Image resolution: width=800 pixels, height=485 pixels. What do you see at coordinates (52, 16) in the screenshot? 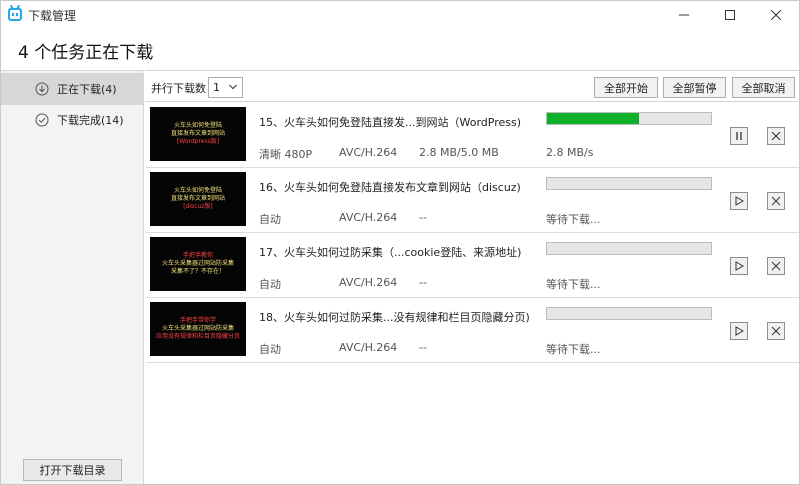
I see `window-title: 下载管理` at bounding box center [52, 16].